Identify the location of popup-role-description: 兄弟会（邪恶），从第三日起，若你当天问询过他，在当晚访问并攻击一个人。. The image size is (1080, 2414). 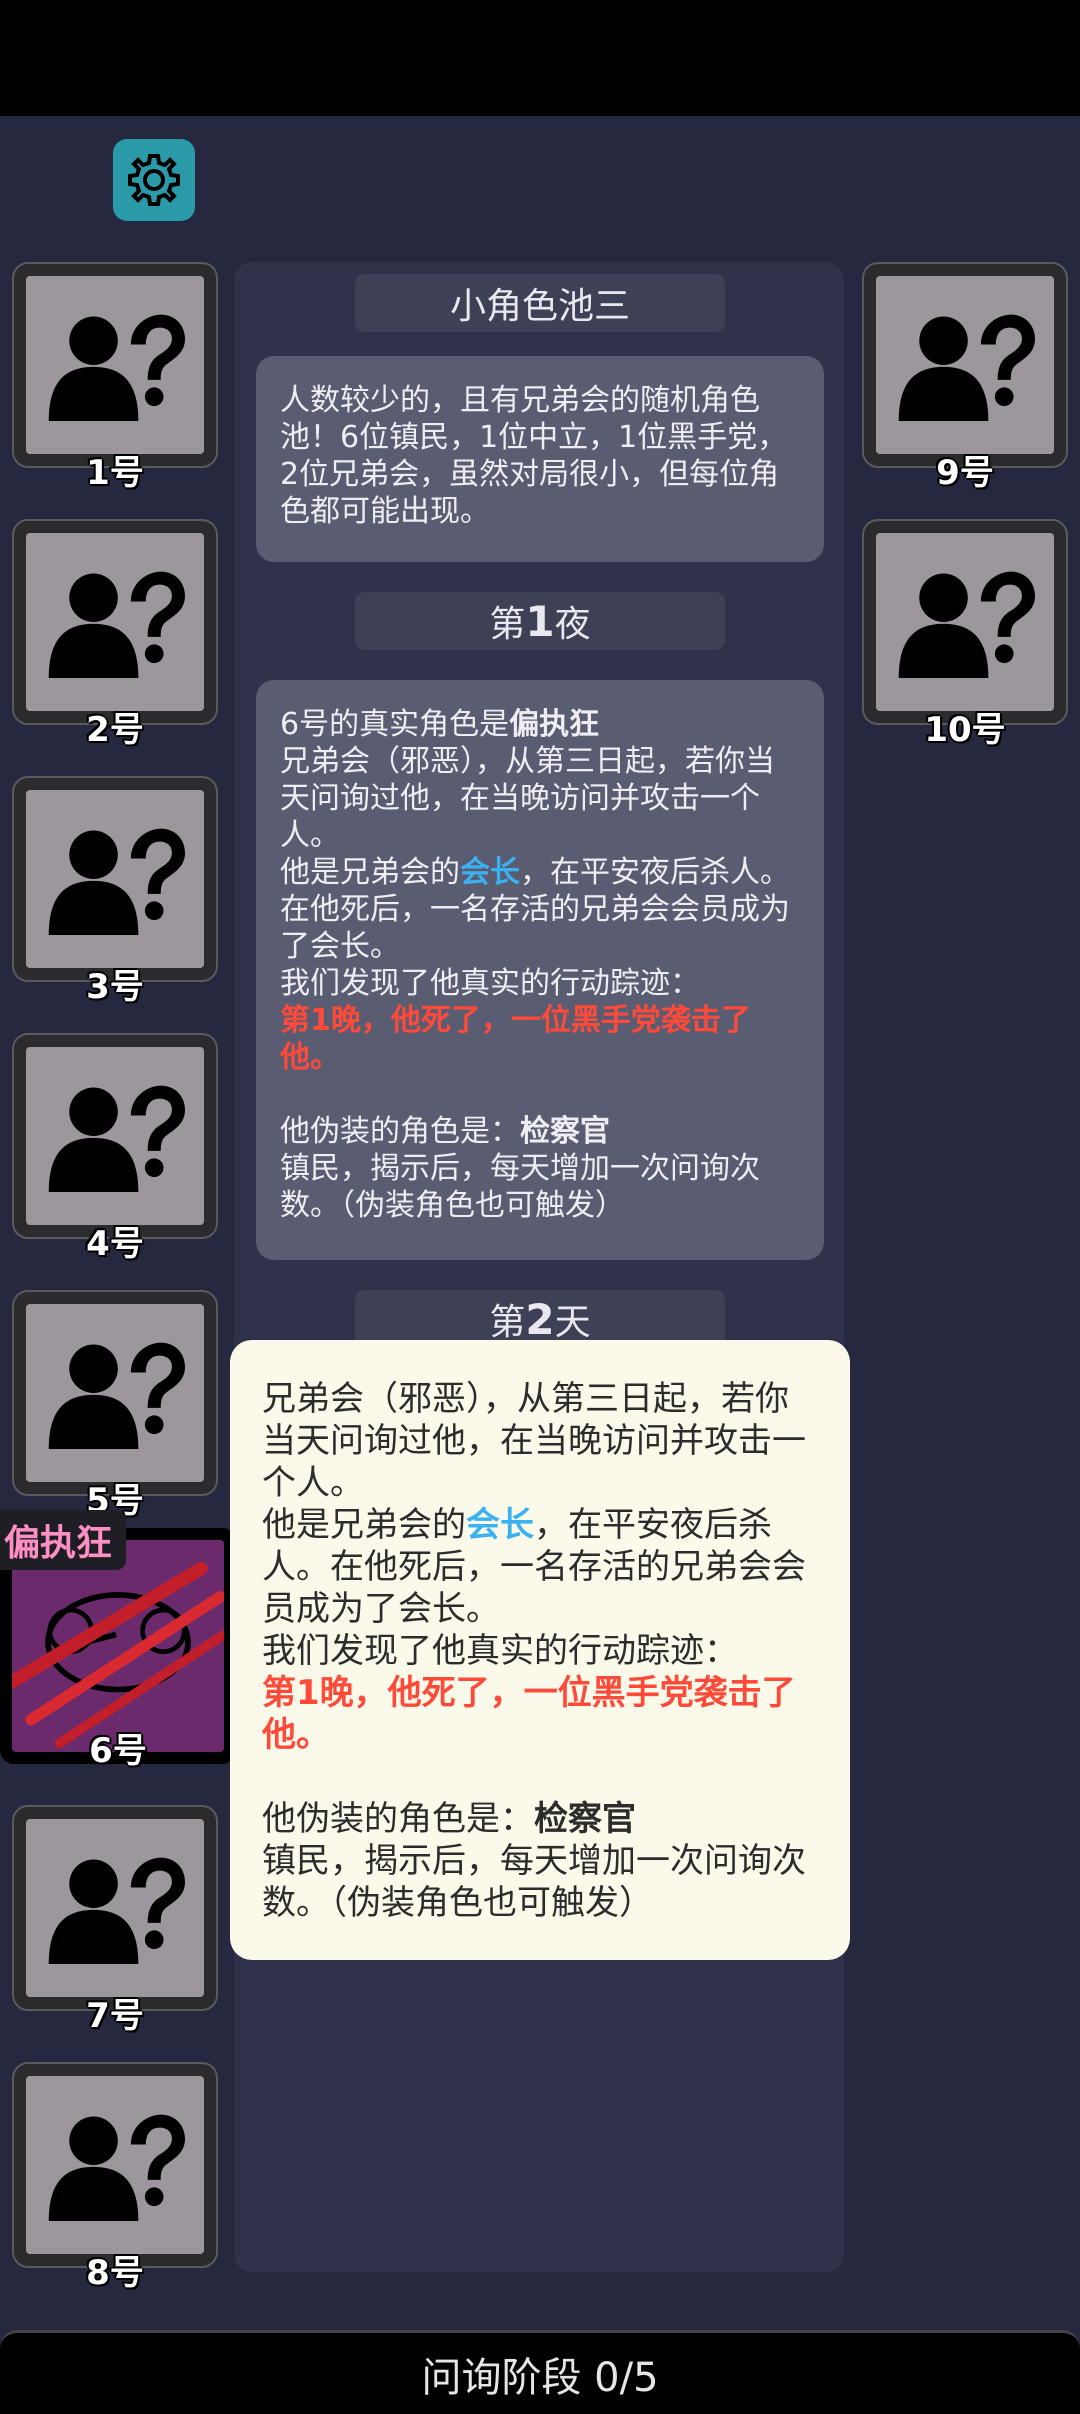
(534, 1441).